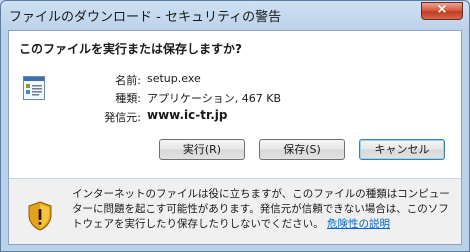 This screenshot has height=252, width=470. Describe the element at coordinates (145, 17) in the screenshot. I see `window-title: ファイルのダウンロード - セキュリティの警告` at that location.